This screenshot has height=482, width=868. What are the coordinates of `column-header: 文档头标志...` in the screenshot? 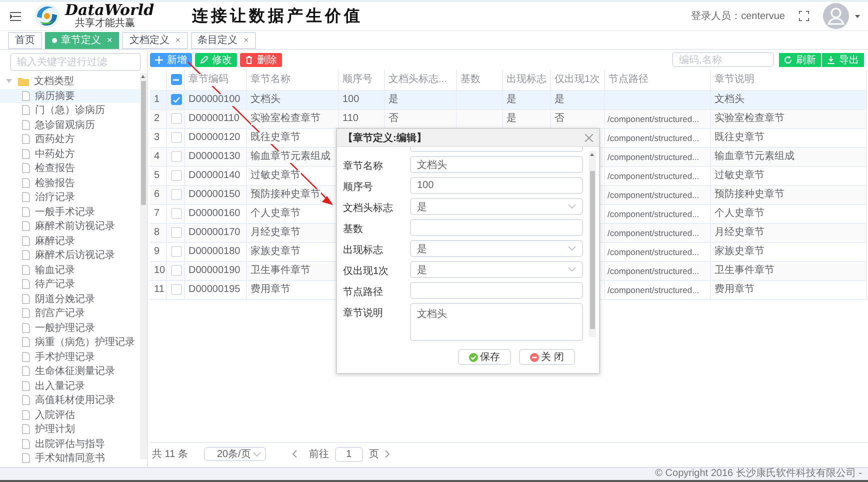 It's located at (417, 80).